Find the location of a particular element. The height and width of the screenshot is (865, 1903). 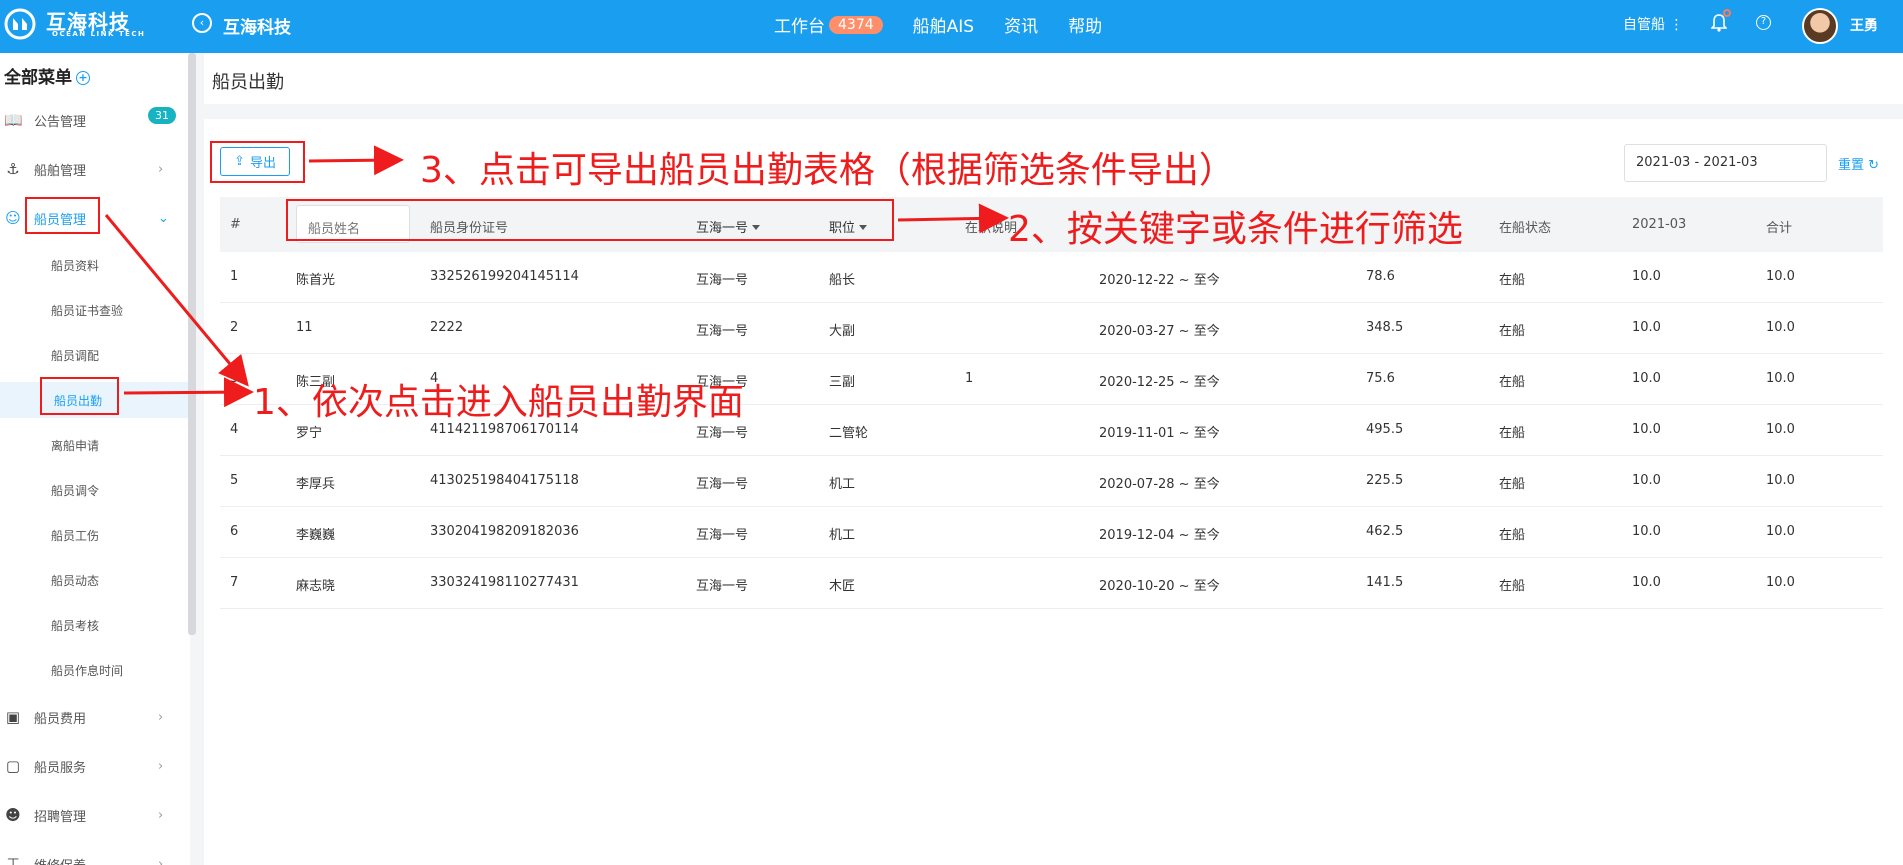

company-title: 互海科技 is located at coordinates (257, 28).